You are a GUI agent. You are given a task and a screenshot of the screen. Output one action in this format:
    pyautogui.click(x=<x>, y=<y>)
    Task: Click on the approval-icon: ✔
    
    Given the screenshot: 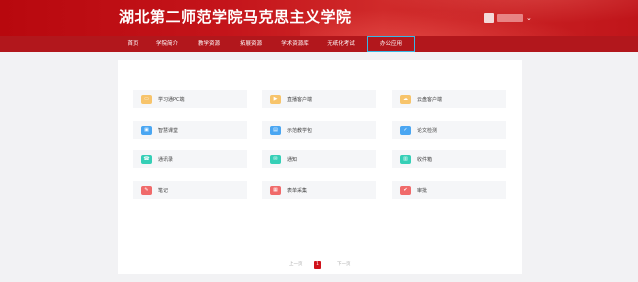 What is the action you would take?
    pyautogui.click(x=405, y=190)
    